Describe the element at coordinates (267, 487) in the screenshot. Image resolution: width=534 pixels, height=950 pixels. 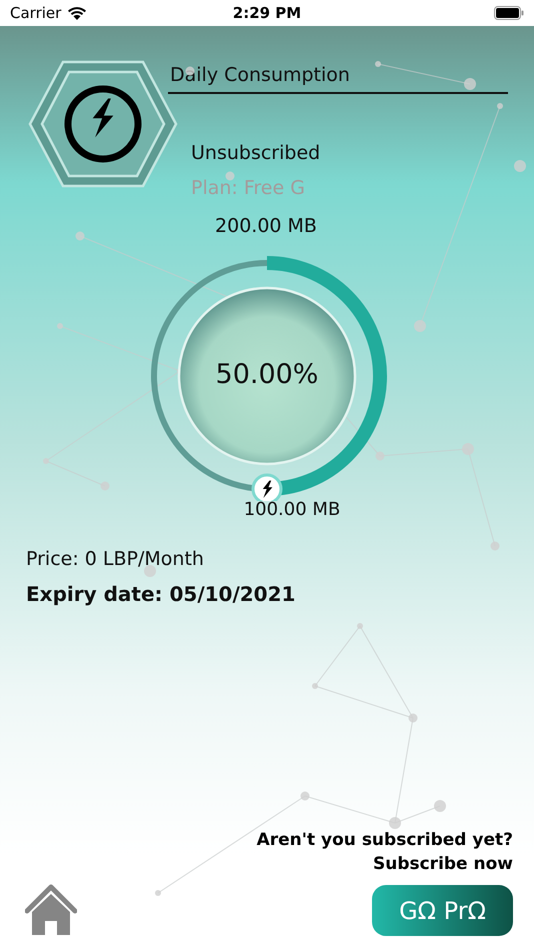
I see `lightning-knob-icon` at that location.